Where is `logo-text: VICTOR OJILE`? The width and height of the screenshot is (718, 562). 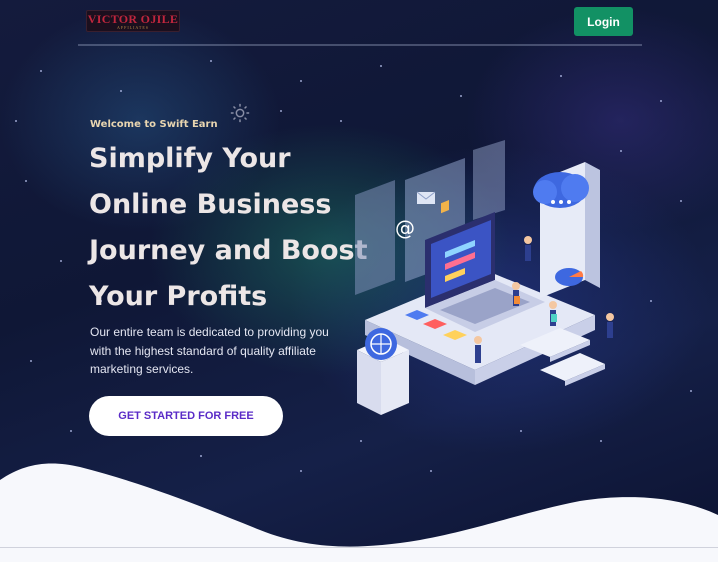
logo-text: VICTOR OJILE is located at coordinates (133, 18).